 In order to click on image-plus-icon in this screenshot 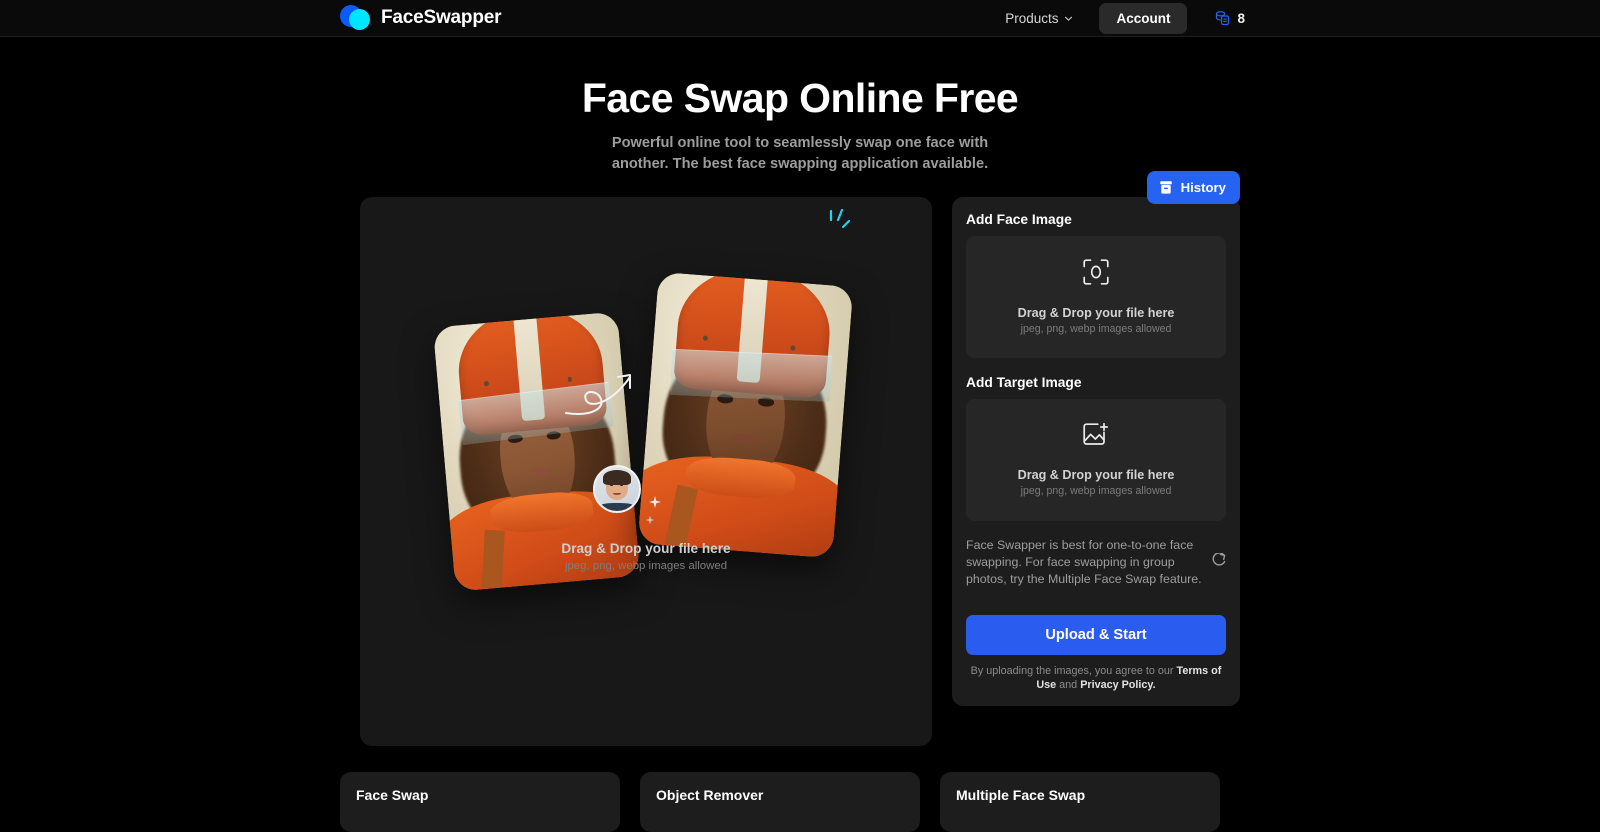, I will do `click(1096, 437)`.